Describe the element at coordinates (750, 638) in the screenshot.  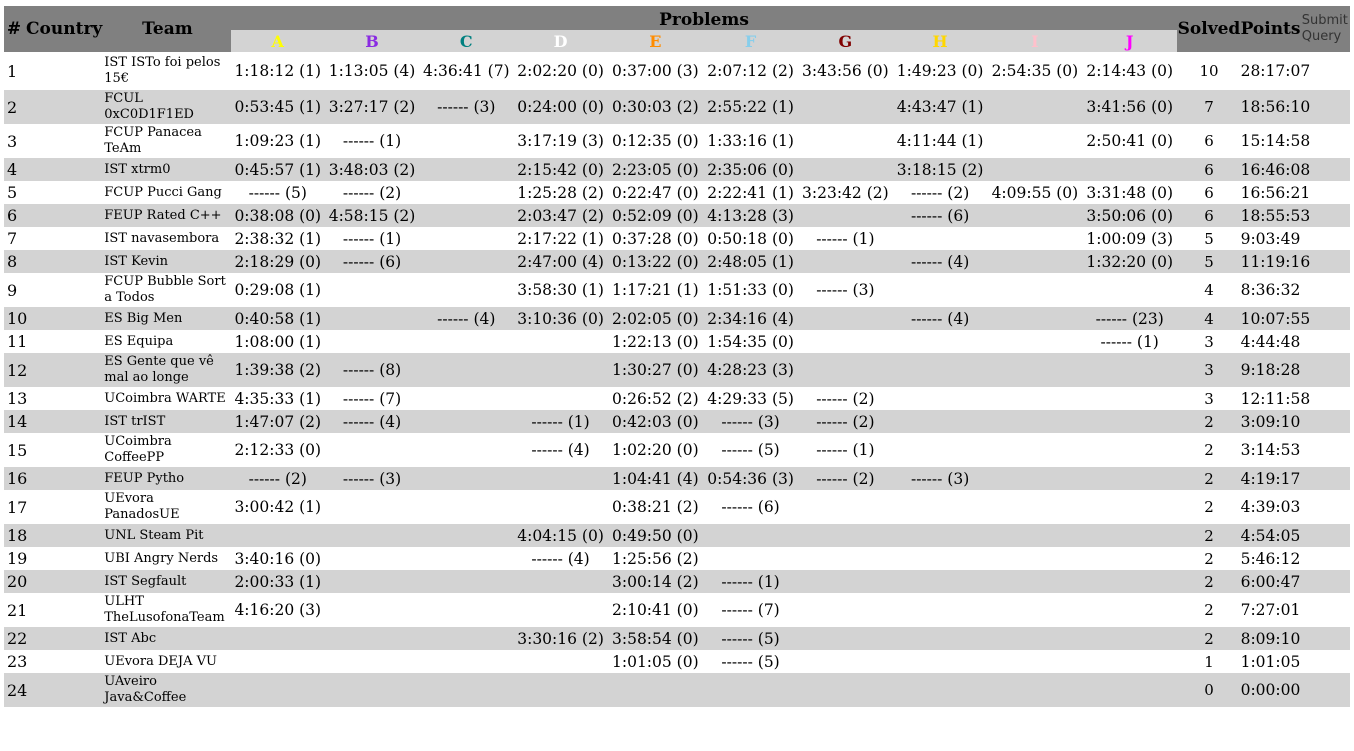
I see `problem-cell-f: ------ (5)` at that location.